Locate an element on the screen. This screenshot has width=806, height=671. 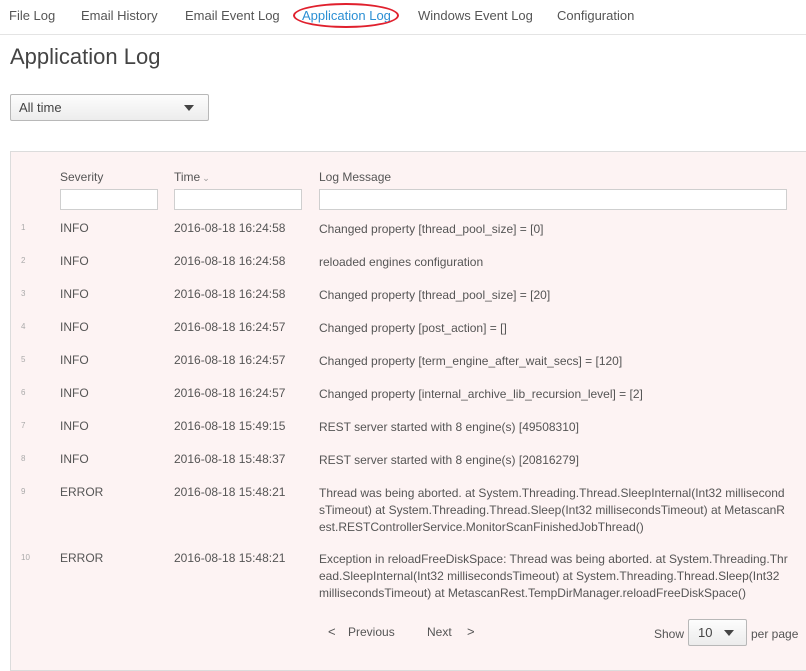
column-header-time: Time ⌄ is located at coordinates (192, 177).